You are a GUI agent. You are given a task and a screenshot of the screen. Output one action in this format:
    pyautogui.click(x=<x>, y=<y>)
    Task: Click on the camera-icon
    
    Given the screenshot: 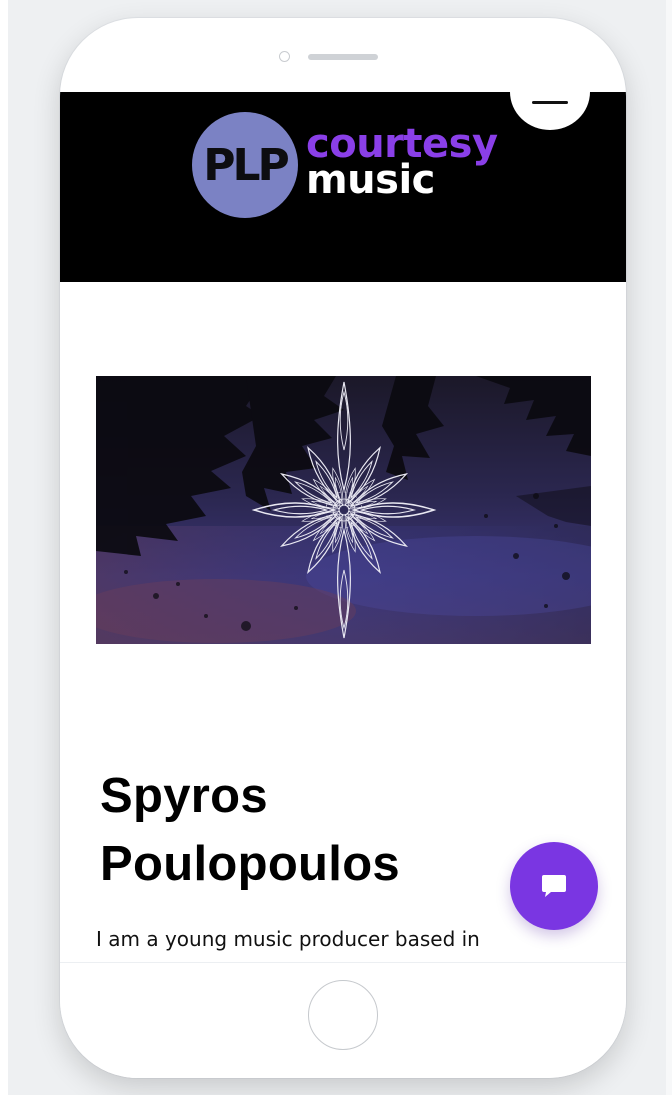 What is the action you would take?
    pyautogui.click(x=284, y=56)
    